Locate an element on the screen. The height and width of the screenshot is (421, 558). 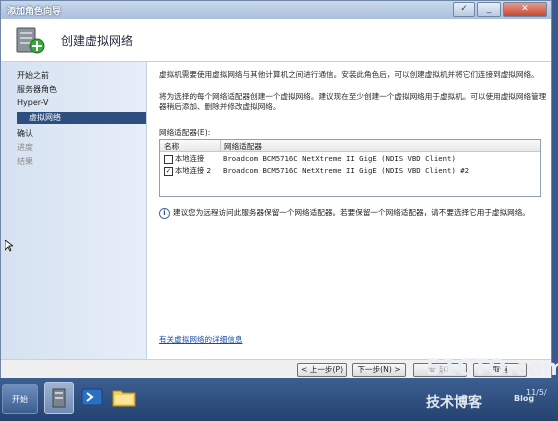
adapter-connection-name: 本地连接 2 is located at coordinates (193, 170).